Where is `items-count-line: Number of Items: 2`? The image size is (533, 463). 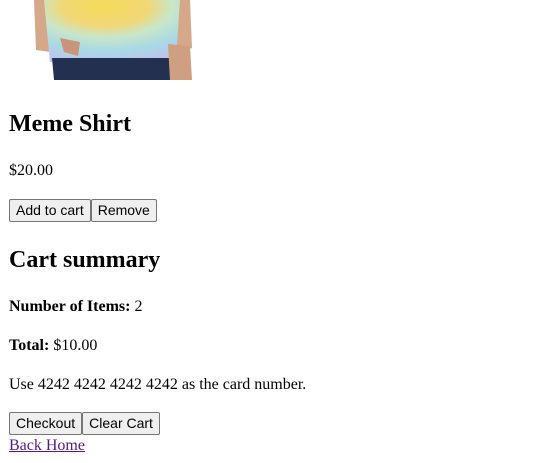
items-count-line: Number of Items: 2 is located at coordinates (75, 307).